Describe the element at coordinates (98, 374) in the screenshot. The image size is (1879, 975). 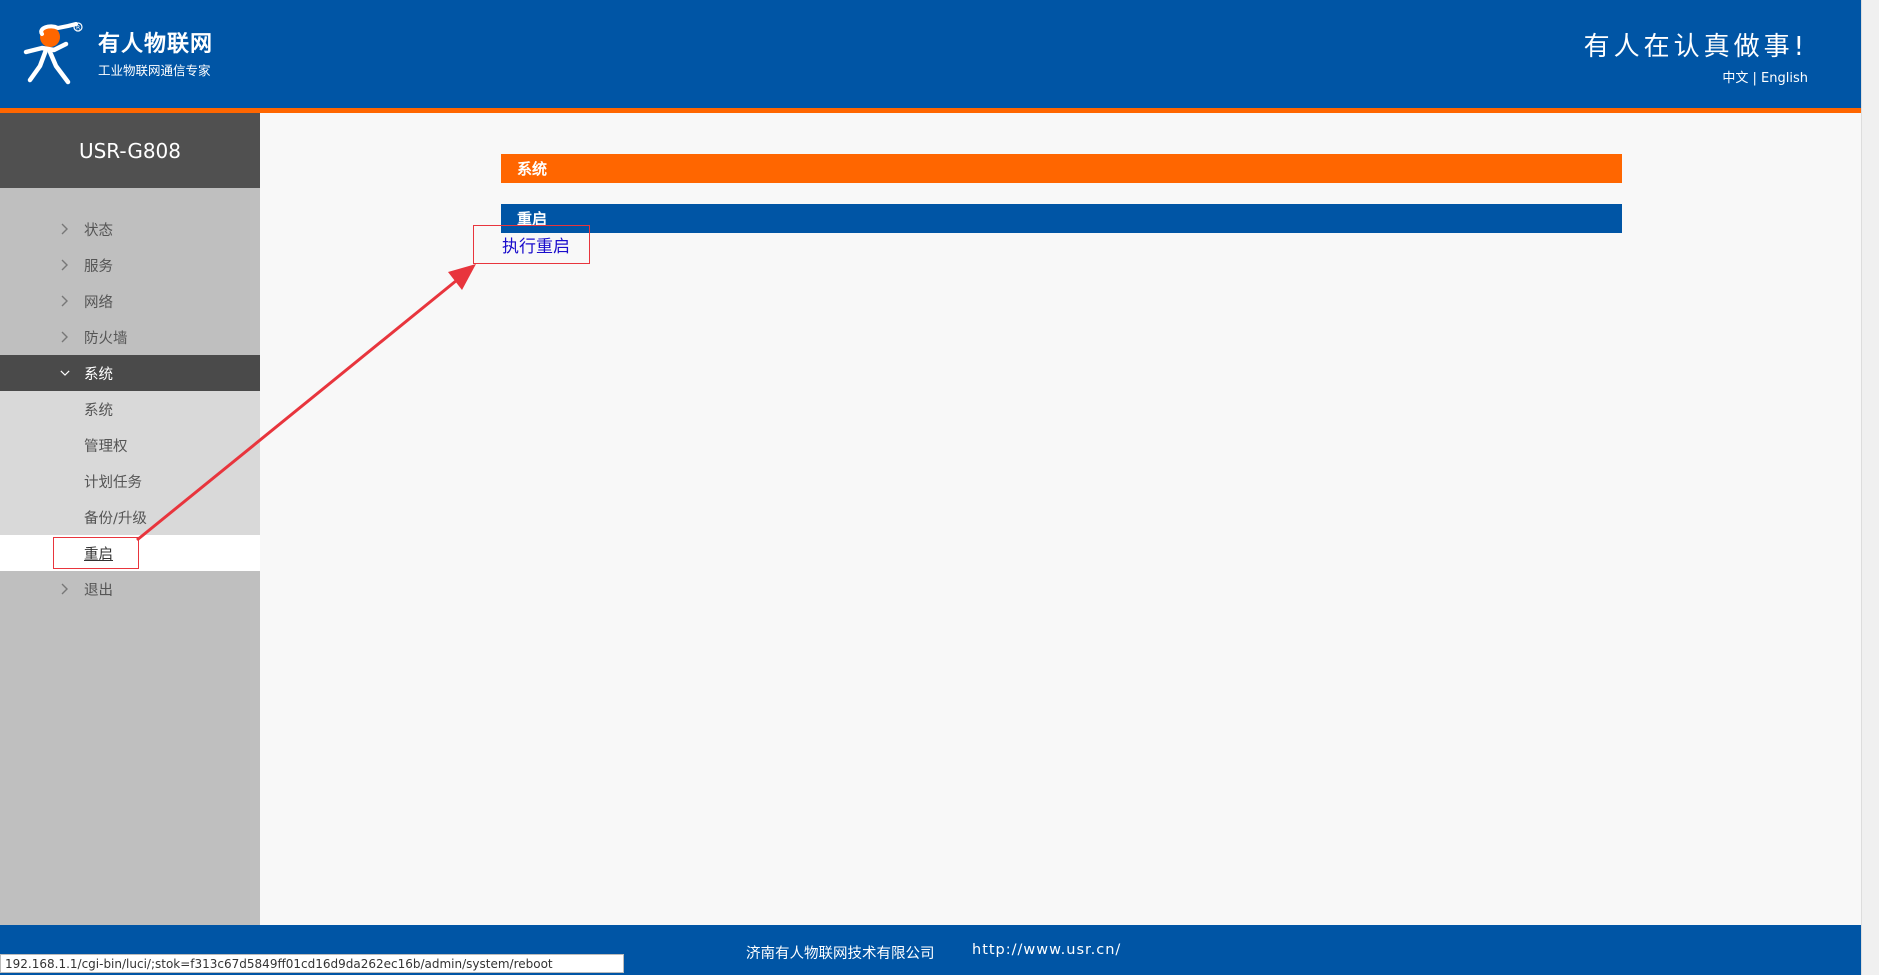
I see `sidebar-item-label: 系统` at that location.